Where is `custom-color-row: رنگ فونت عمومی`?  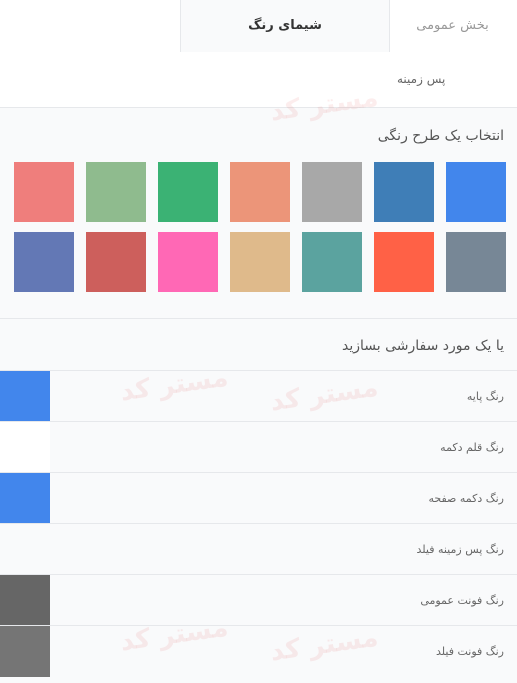 custom-color-row: رنگ فونت عمومی is located at coordinates (258, 600).